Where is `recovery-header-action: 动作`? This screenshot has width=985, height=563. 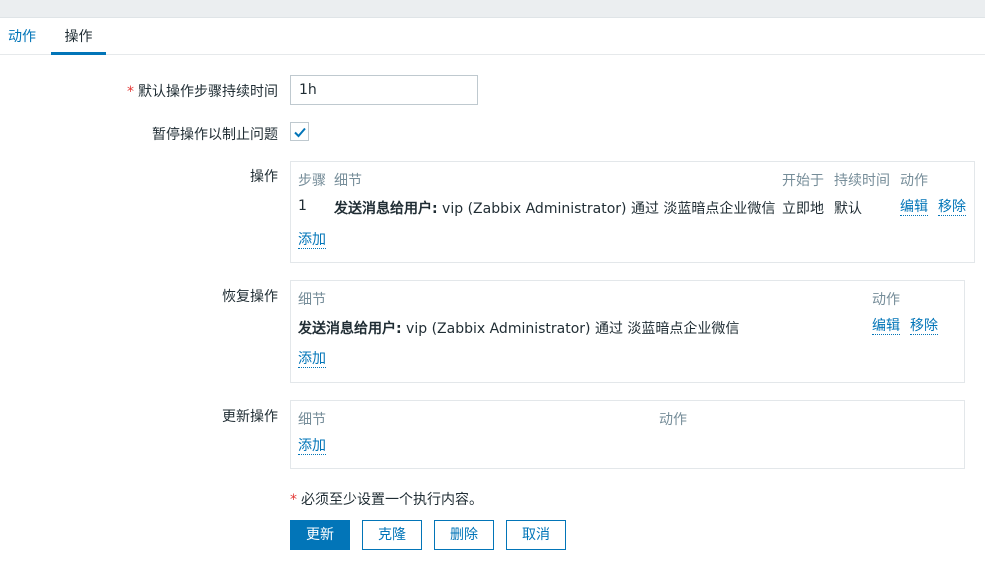
recovery-header-action: 动作 is located at coordinates (886, 300).